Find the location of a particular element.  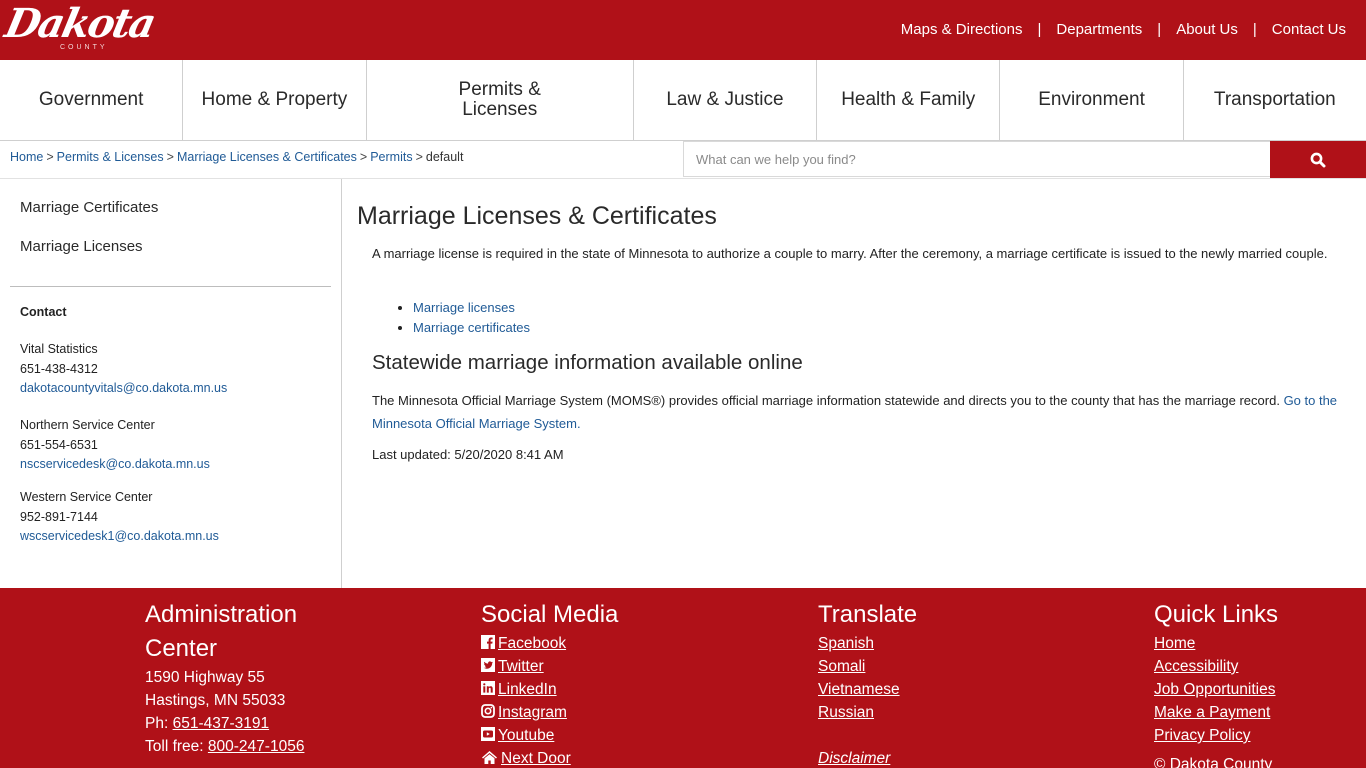

breadcrumb-marriage: Marriage Licenses & Certificates is located at coordinates (267, 157).